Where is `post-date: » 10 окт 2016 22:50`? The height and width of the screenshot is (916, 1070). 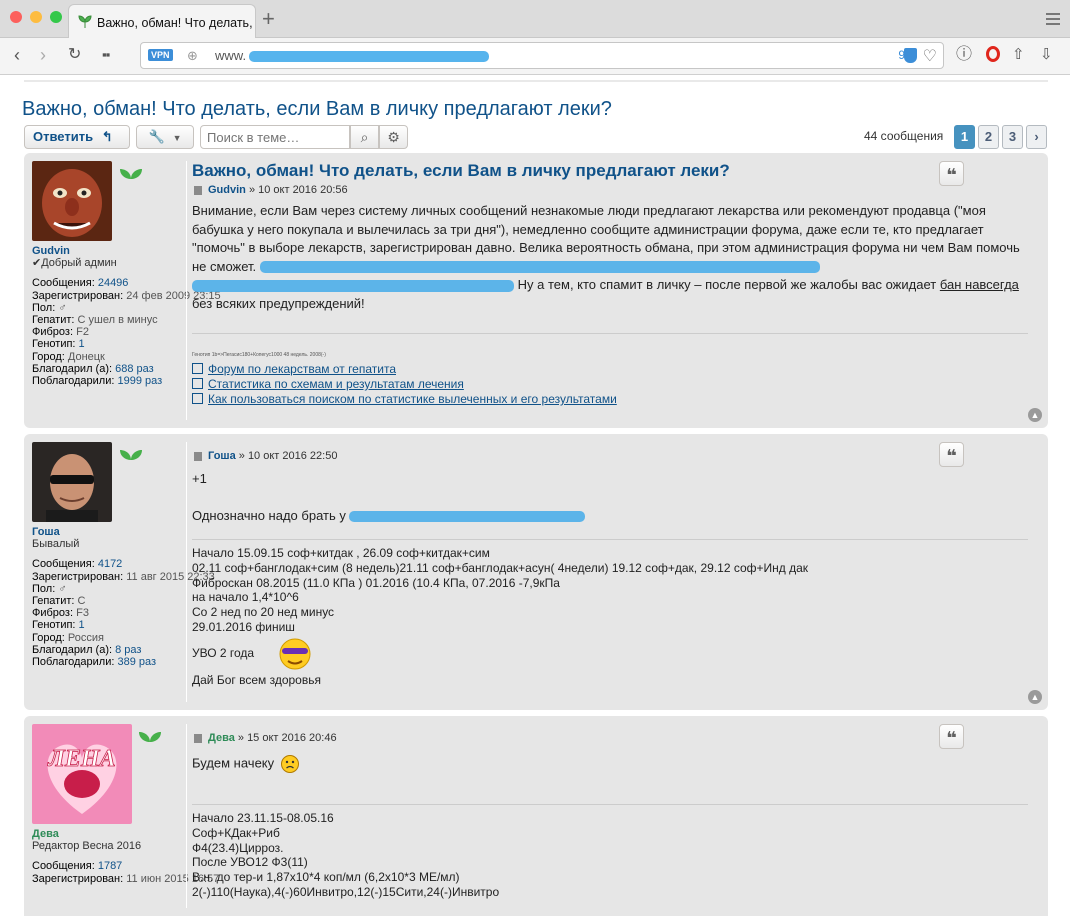
post-date: » 10 окт 2016 22:50 is located at coordinates (288, 456).